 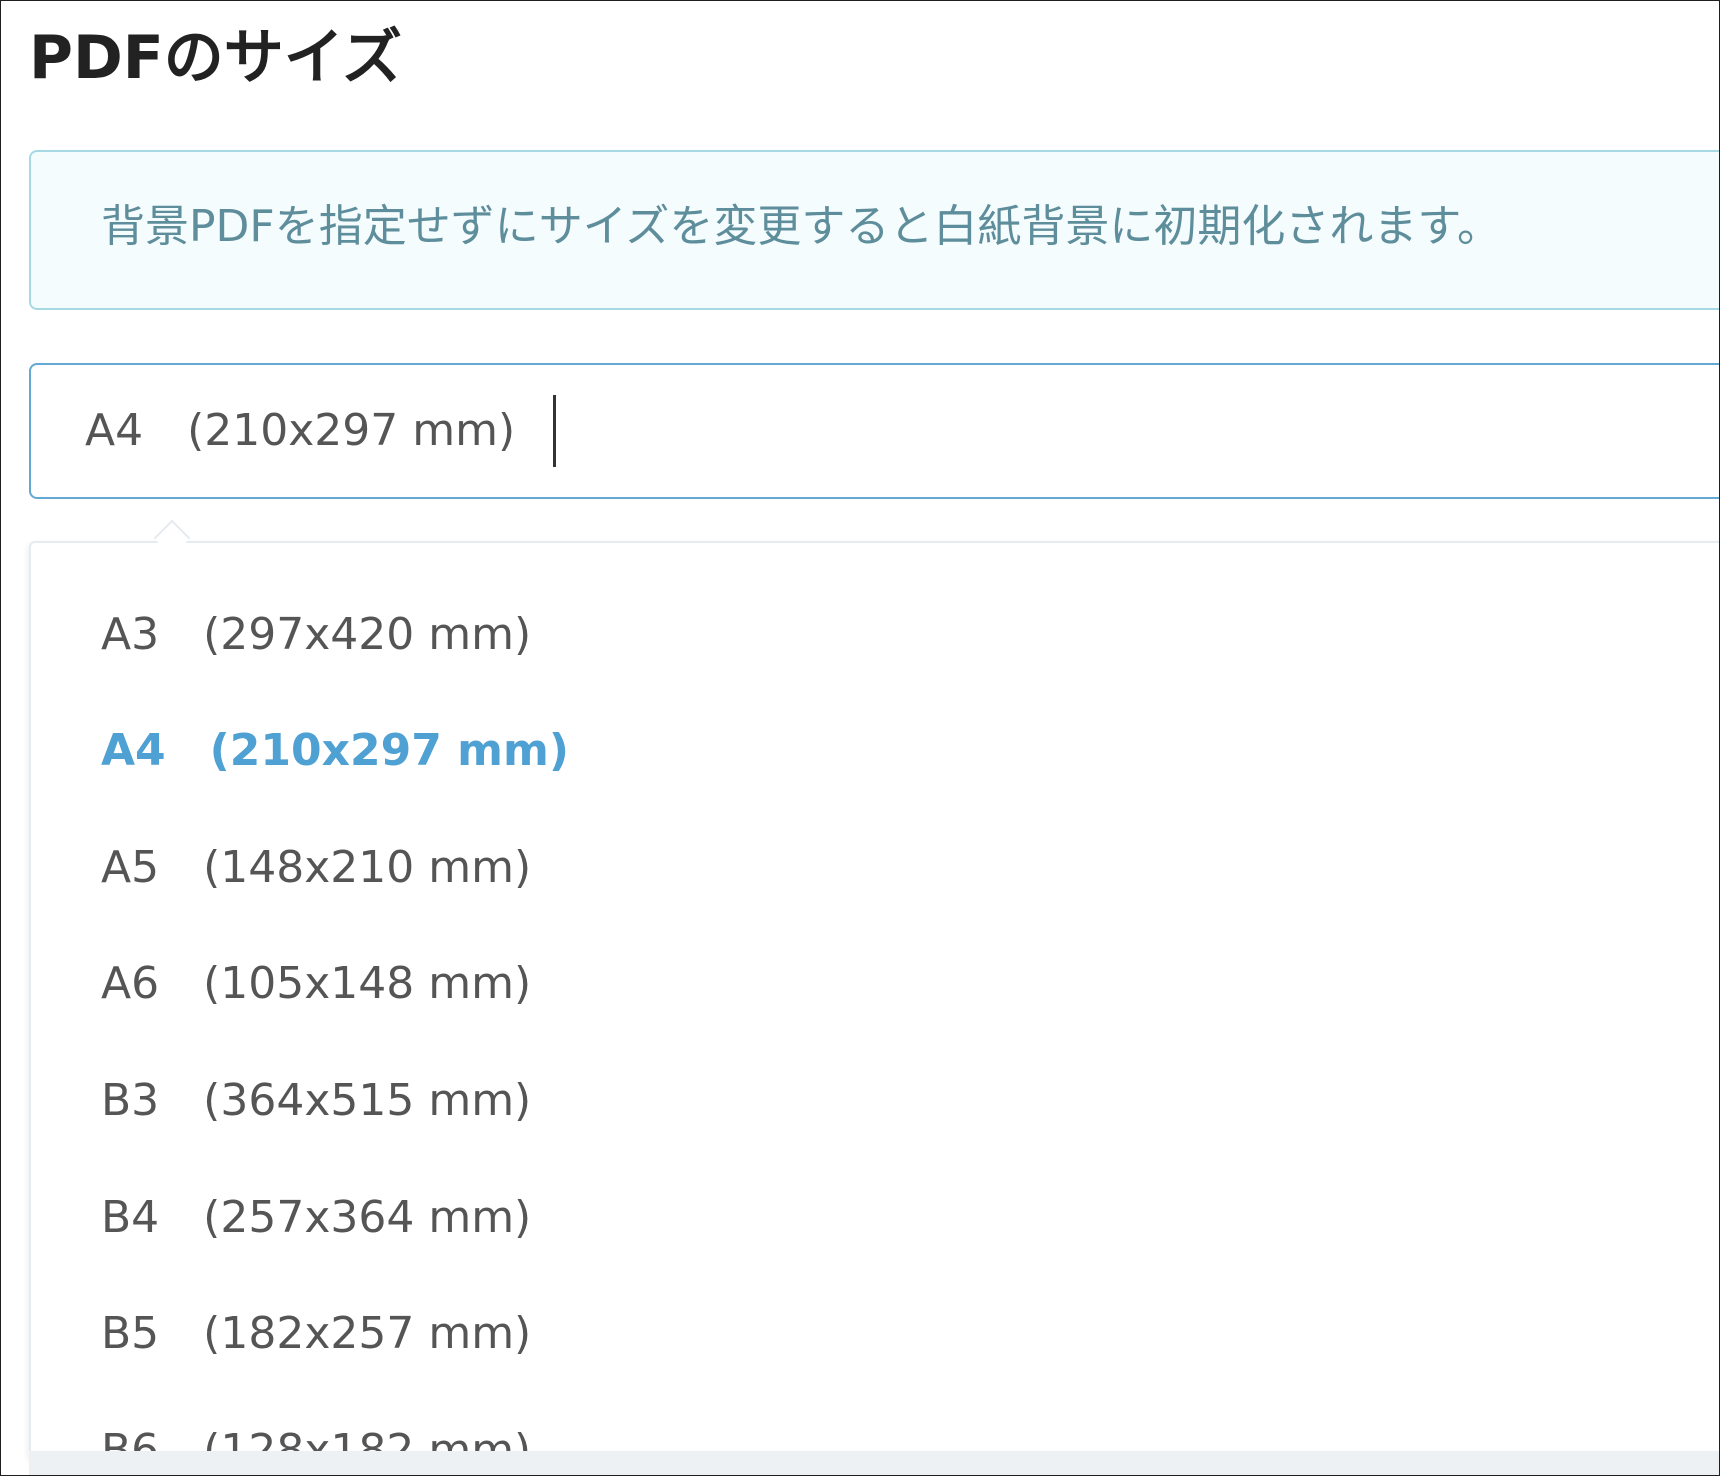 What do you see at coordinates (874, 431) in the screenshot?
I see `pdf-size-select-input: A4 (210x297 mm)` at bounding box center [874, 431].